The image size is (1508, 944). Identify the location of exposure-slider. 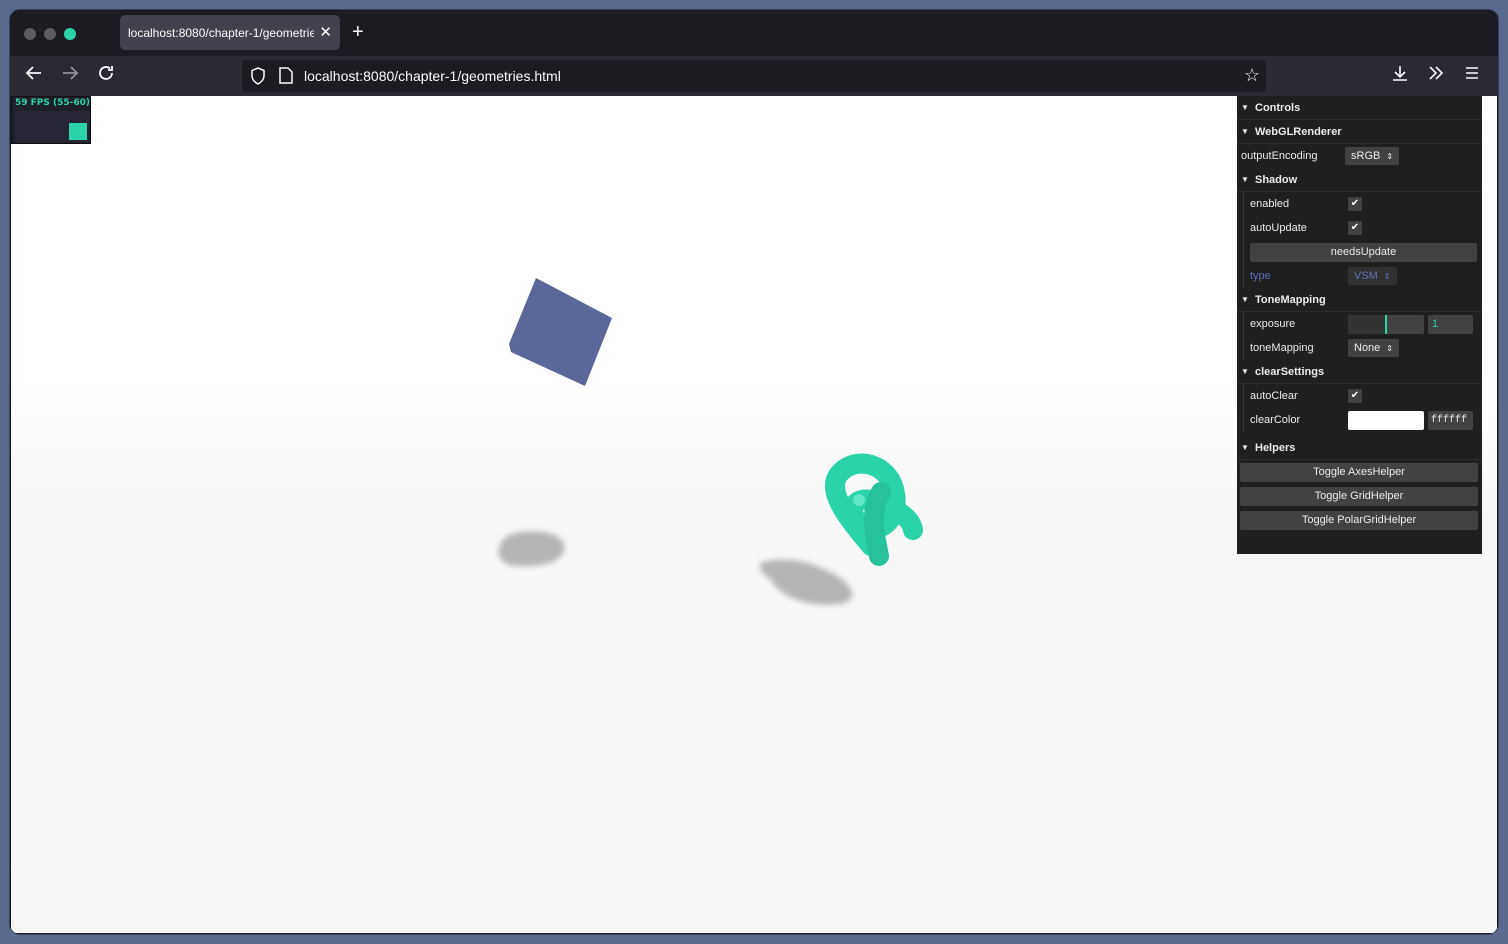
(1386, 324).